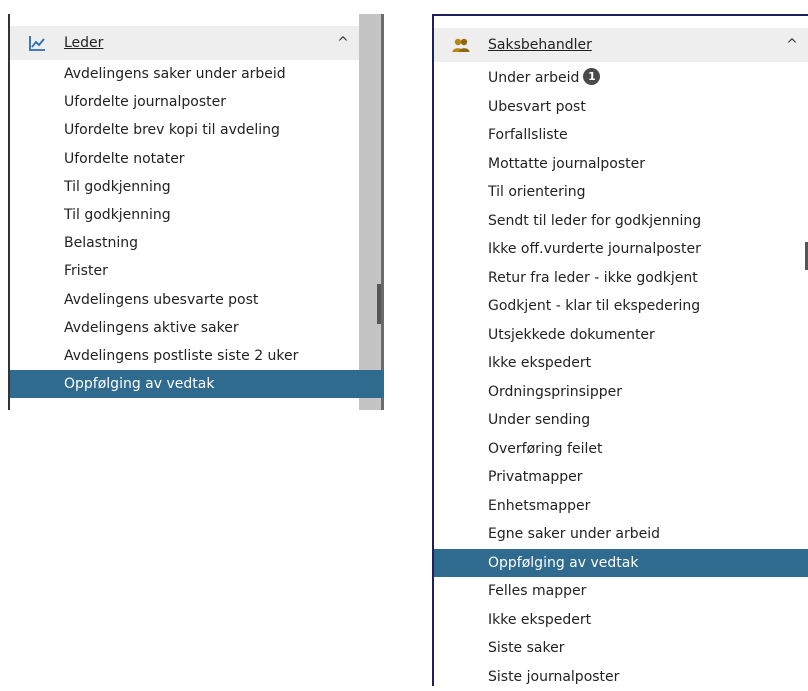  What do you see at coordinates (621, 648) in the screenshot?
I see `menu-item: Siste saker` at bounding box center [621, 648].